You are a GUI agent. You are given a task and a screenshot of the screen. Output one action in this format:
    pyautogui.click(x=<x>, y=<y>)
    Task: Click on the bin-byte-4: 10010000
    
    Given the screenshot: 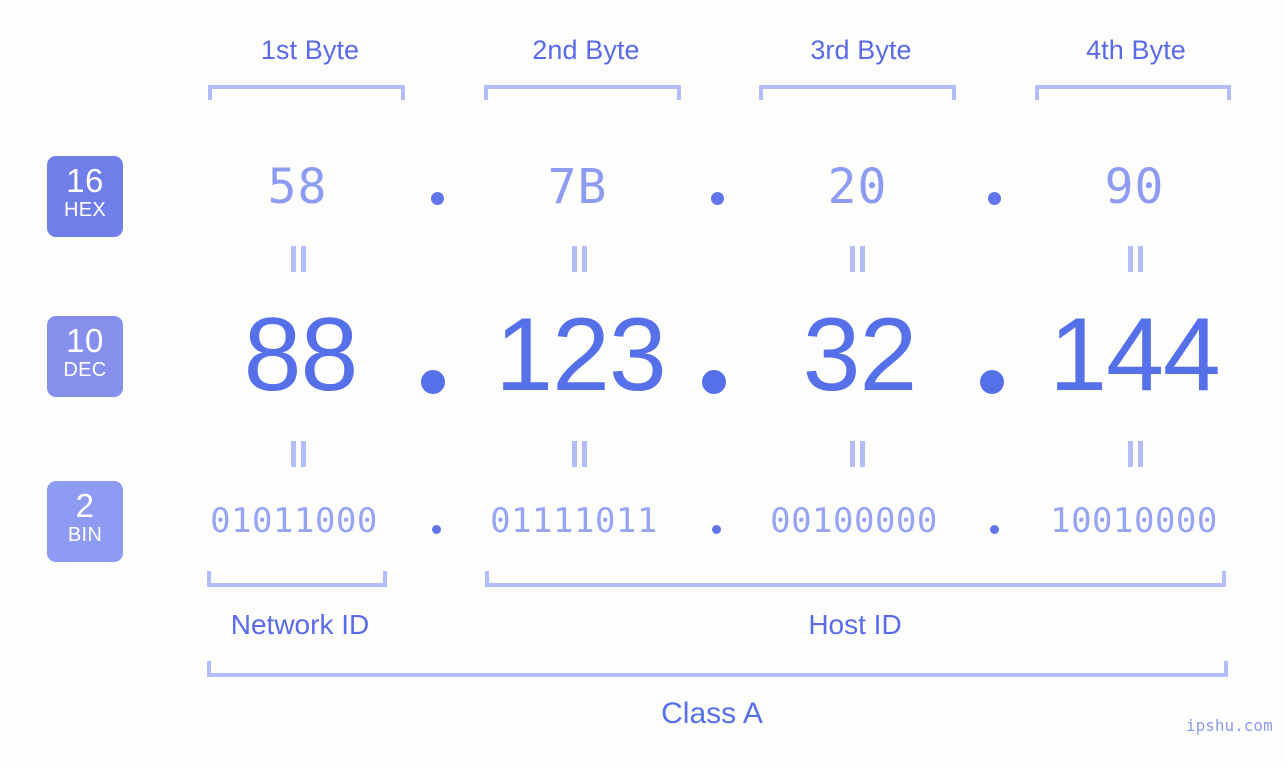 What is the action you would take?
    pyautogui.click(x=1134, y=521)
    